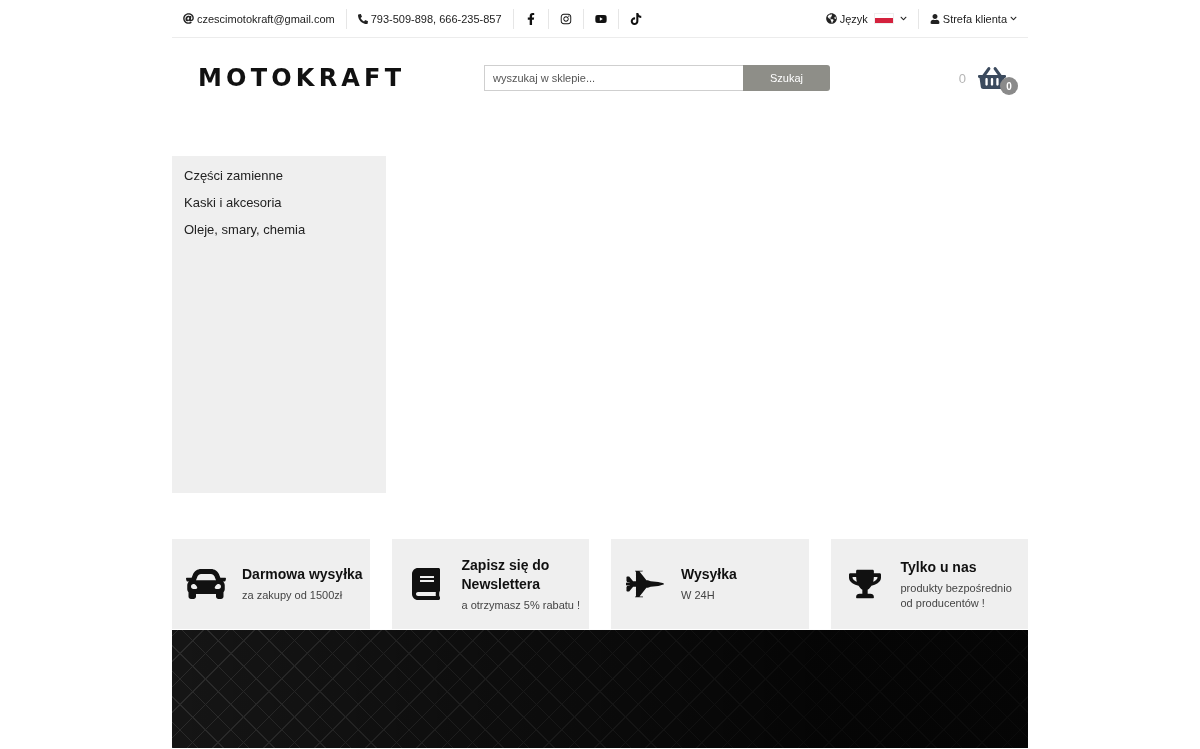 The width and height of the screenshot is (1200, 749). Describe the element at coordinates (864, 584) in the screenshot. I see `trophy-icon` at that location.